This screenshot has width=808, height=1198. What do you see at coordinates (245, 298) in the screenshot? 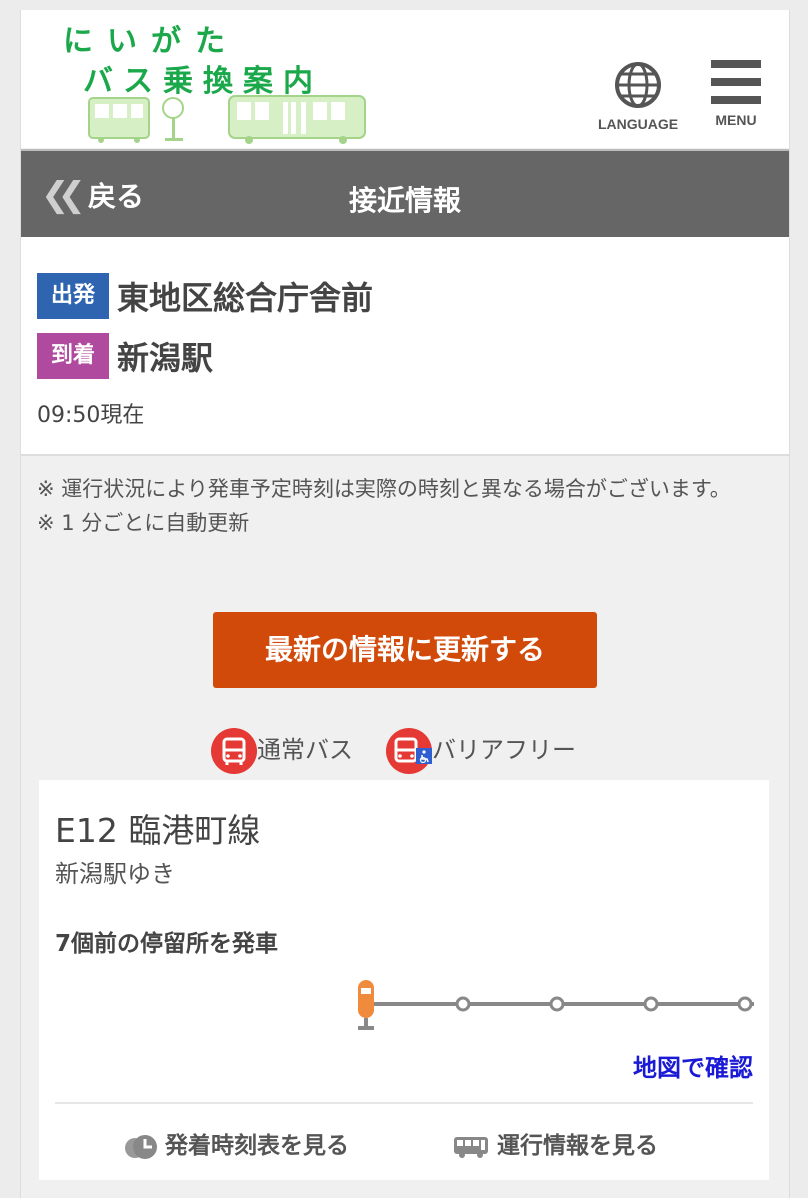
I see `departure-stop: 東地区総合庁舎前` at bounding box center [245, 298].